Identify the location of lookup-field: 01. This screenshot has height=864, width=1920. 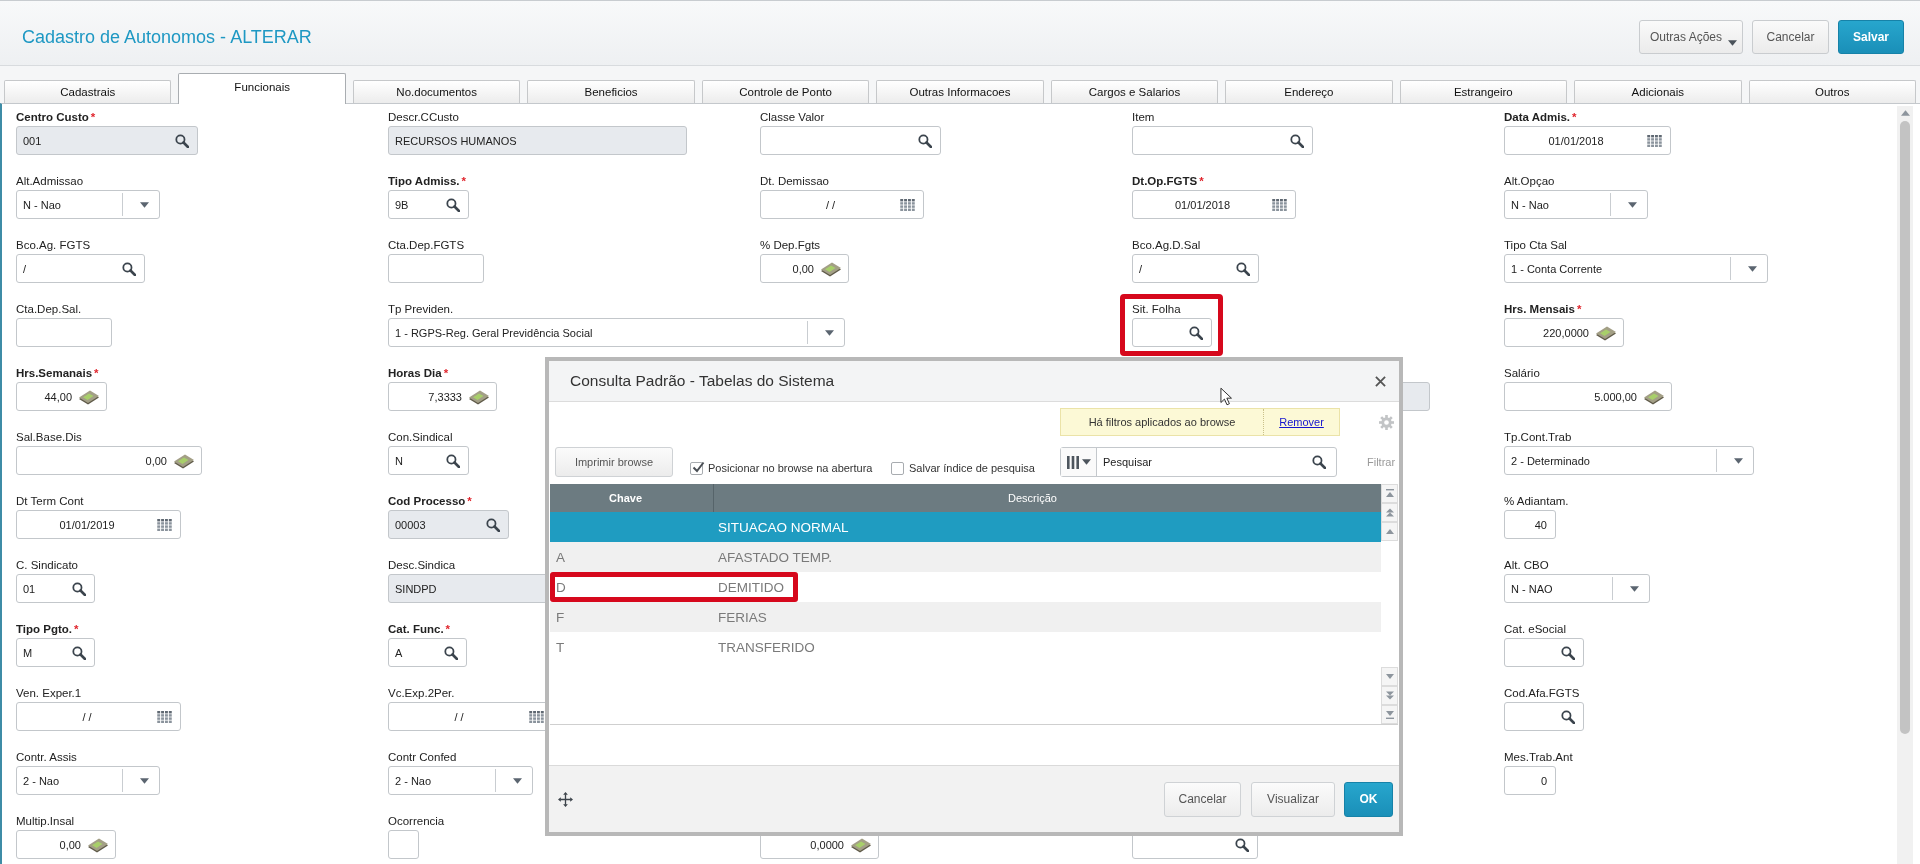
(55, 588).